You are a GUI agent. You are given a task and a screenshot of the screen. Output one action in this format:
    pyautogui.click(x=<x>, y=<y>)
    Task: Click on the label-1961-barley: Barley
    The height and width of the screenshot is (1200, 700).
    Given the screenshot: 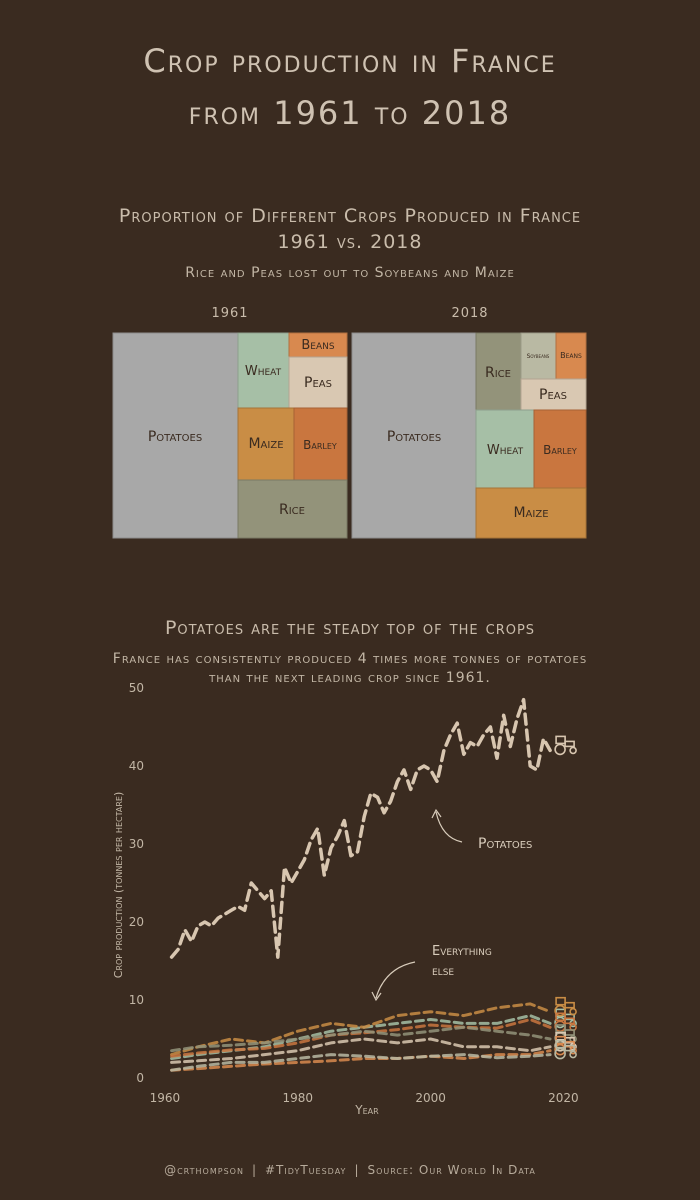 What is the action you would take?
    pyautogui.click(x=320, y=445)
    